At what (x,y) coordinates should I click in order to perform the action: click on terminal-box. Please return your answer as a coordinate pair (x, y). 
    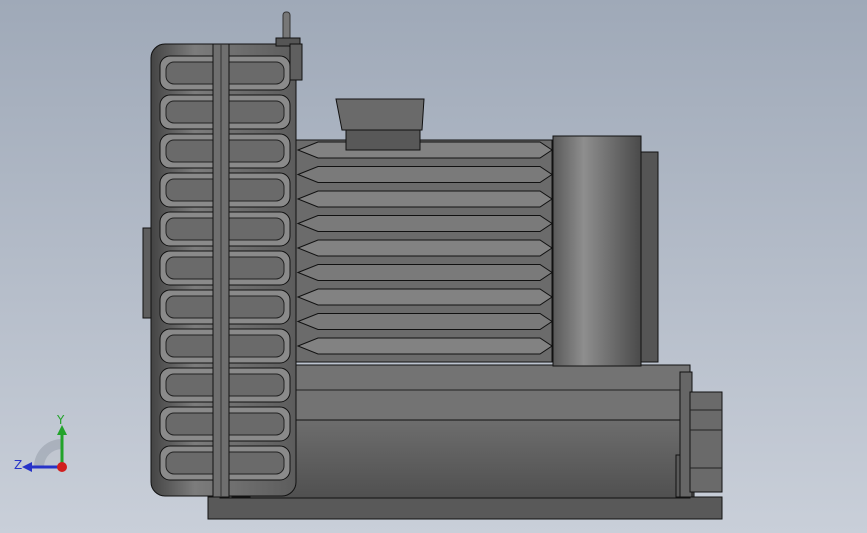
    Looking at the image, I should click on (380, 124).